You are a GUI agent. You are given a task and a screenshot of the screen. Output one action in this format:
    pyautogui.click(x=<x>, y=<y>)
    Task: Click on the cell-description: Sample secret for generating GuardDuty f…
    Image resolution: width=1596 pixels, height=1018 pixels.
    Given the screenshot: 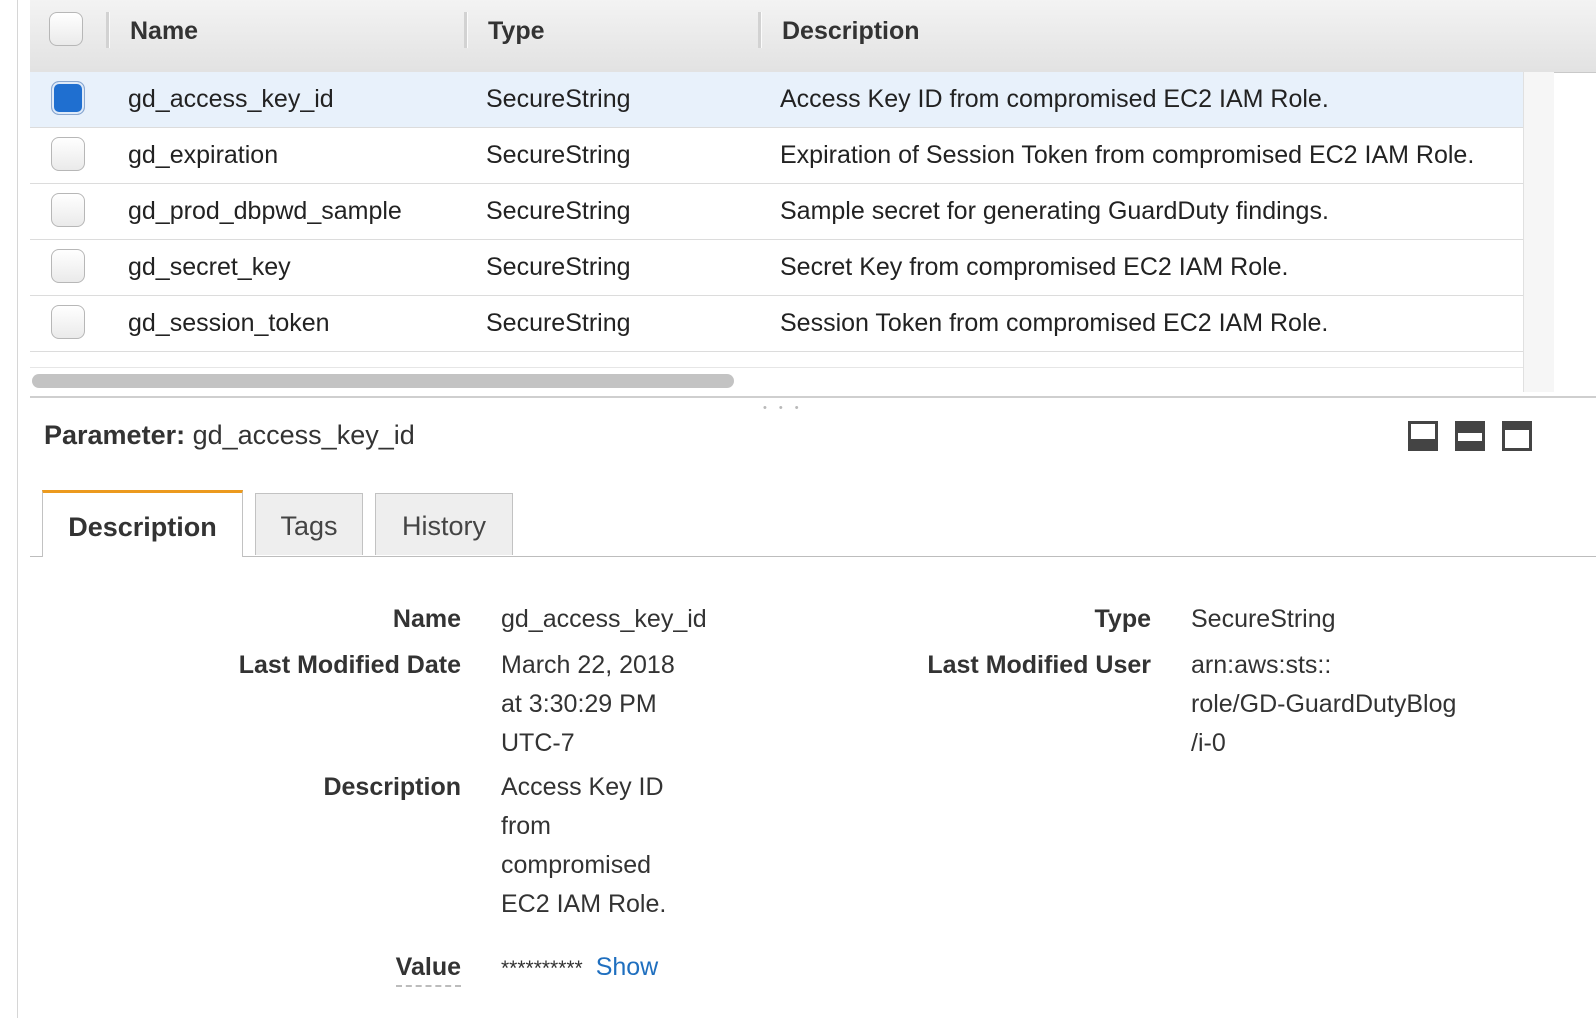 What is the action you would take?
    pyautogui.click(x=1054, y=211)
    